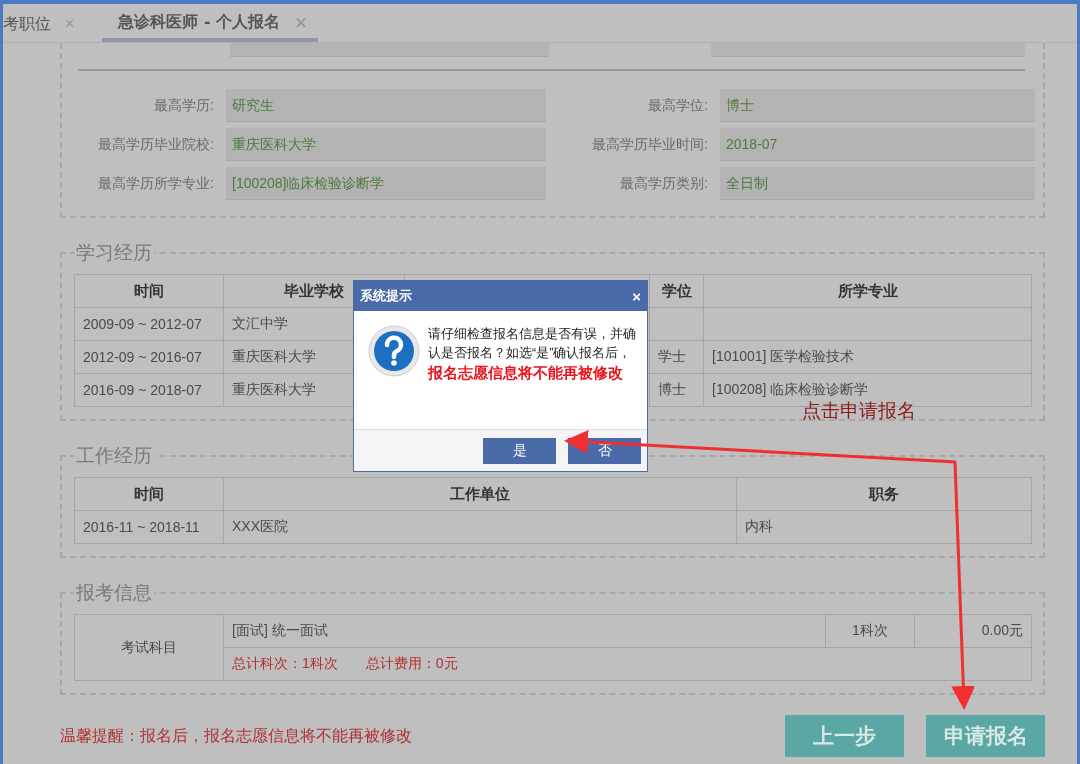 The height and width of the screenshot is (764, 1080). What do you see at coordinates (386, 144) in the screenshot?
I see `field-value: 重庆医科大学` at bounding box center [386, 144].